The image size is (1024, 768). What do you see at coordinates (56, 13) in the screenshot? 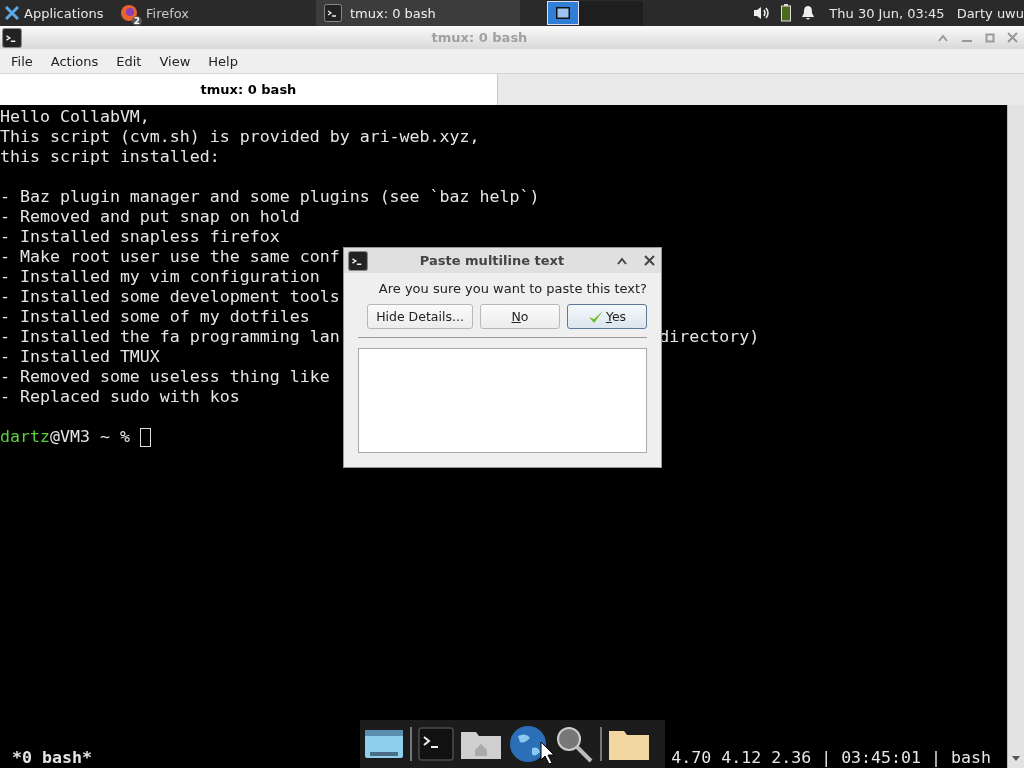
I see `applications-menu: Applications` at bounding box center [56, 13].